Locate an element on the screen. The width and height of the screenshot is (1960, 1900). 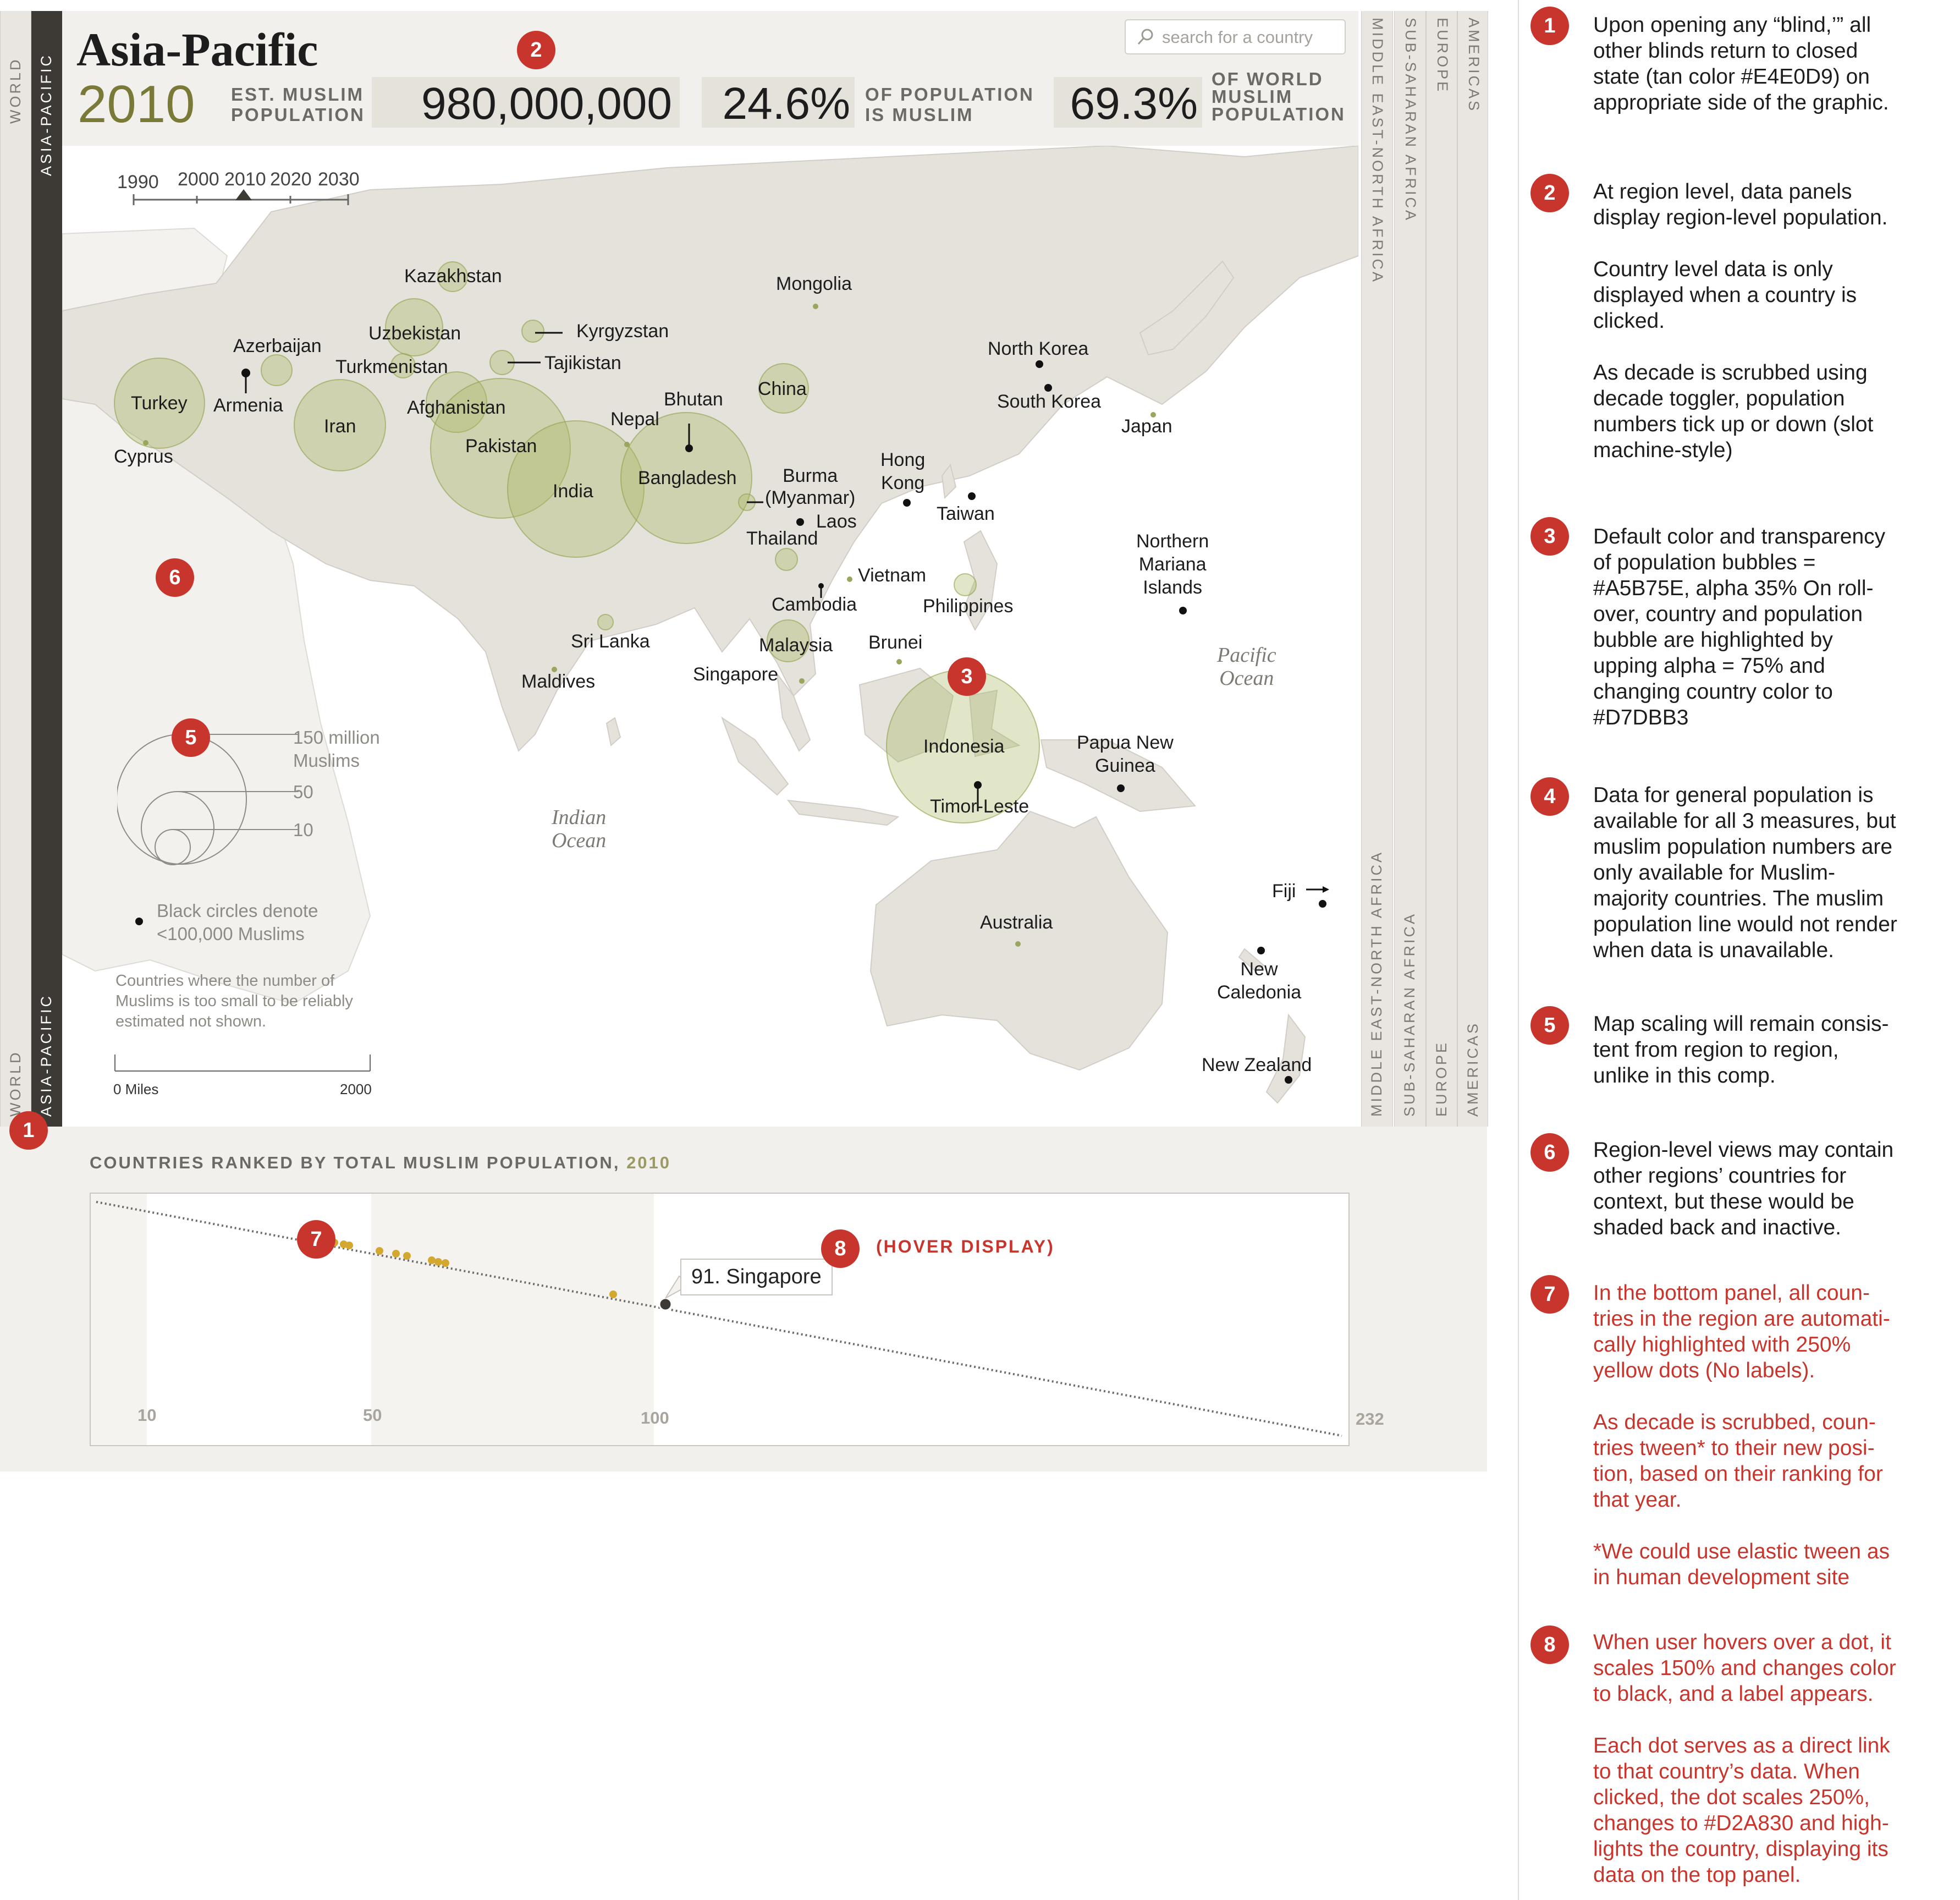
label-kyrgyzstan: Kyrgyzstan is located at coordinates (622, 331).